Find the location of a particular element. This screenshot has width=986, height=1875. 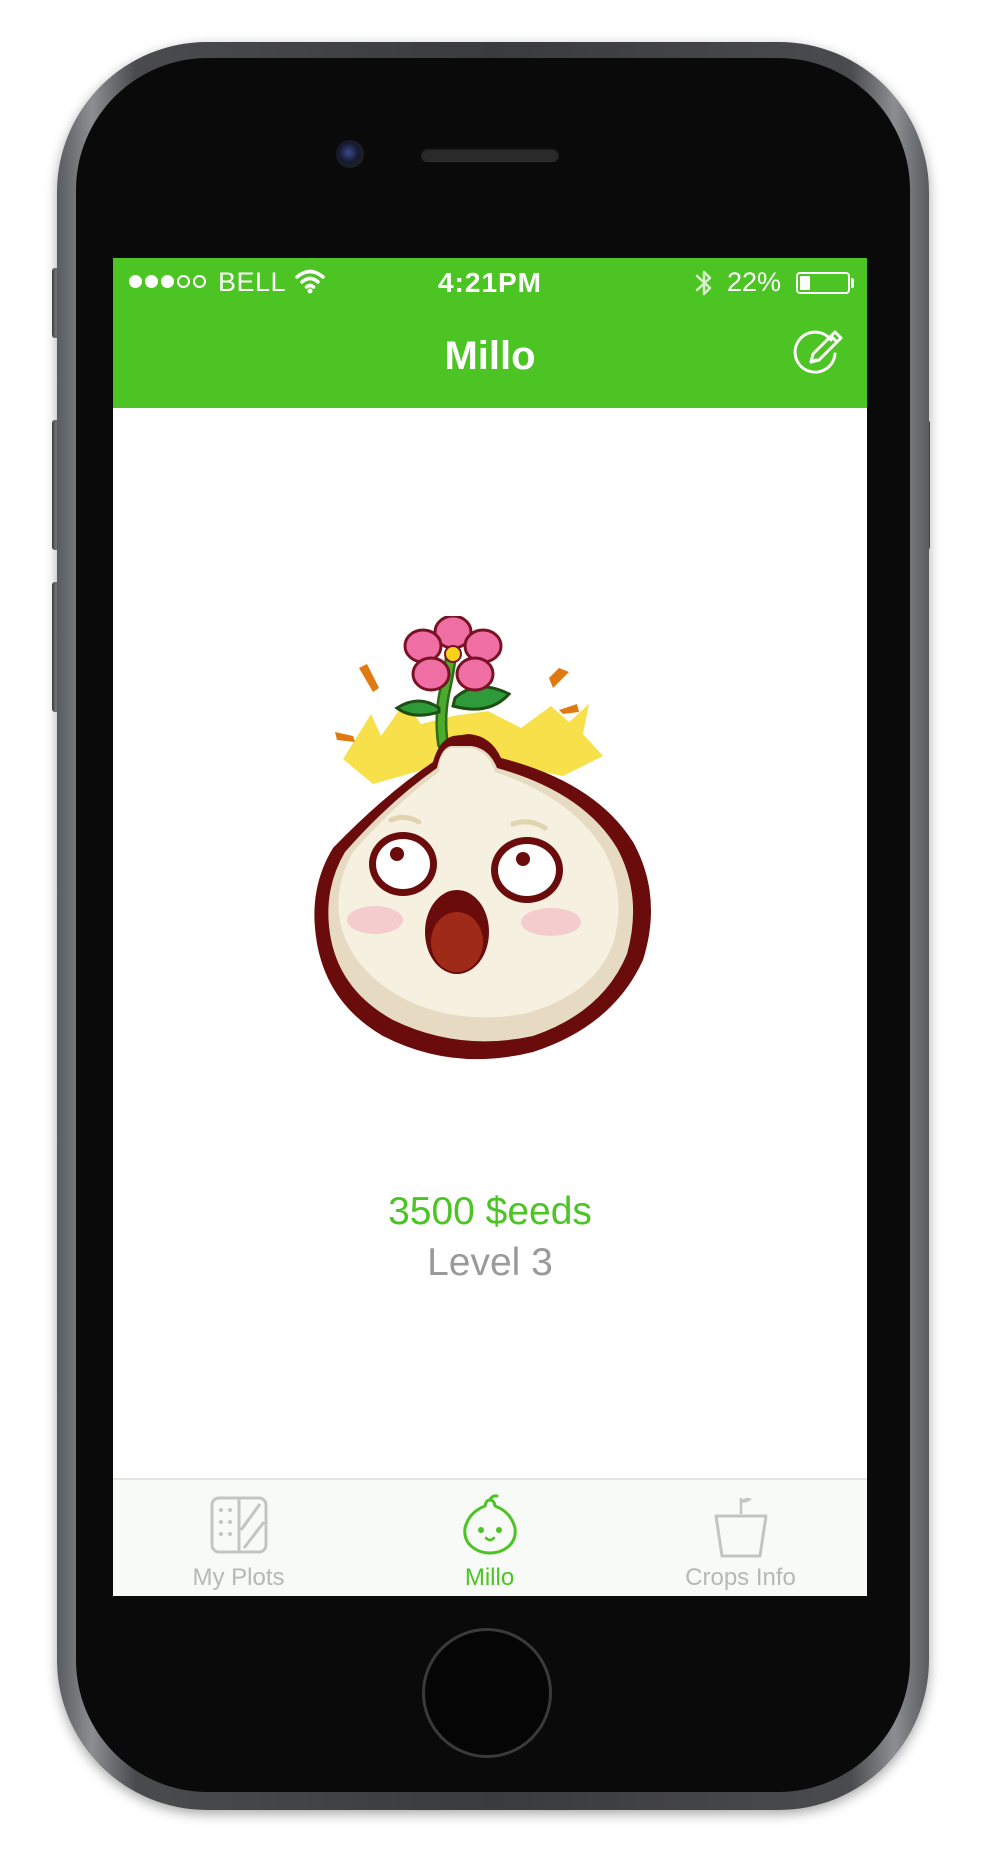

millo-mascot-image is located at coordinates (482, 838).